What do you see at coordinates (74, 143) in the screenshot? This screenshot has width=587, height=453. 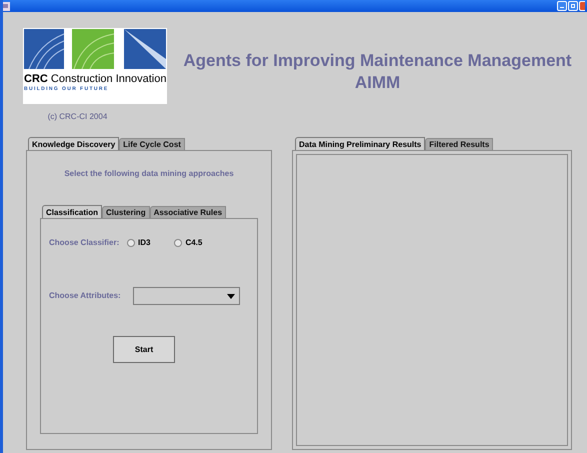 I see `tab: Knowledge Discovery` at bounding box center [74, 143].